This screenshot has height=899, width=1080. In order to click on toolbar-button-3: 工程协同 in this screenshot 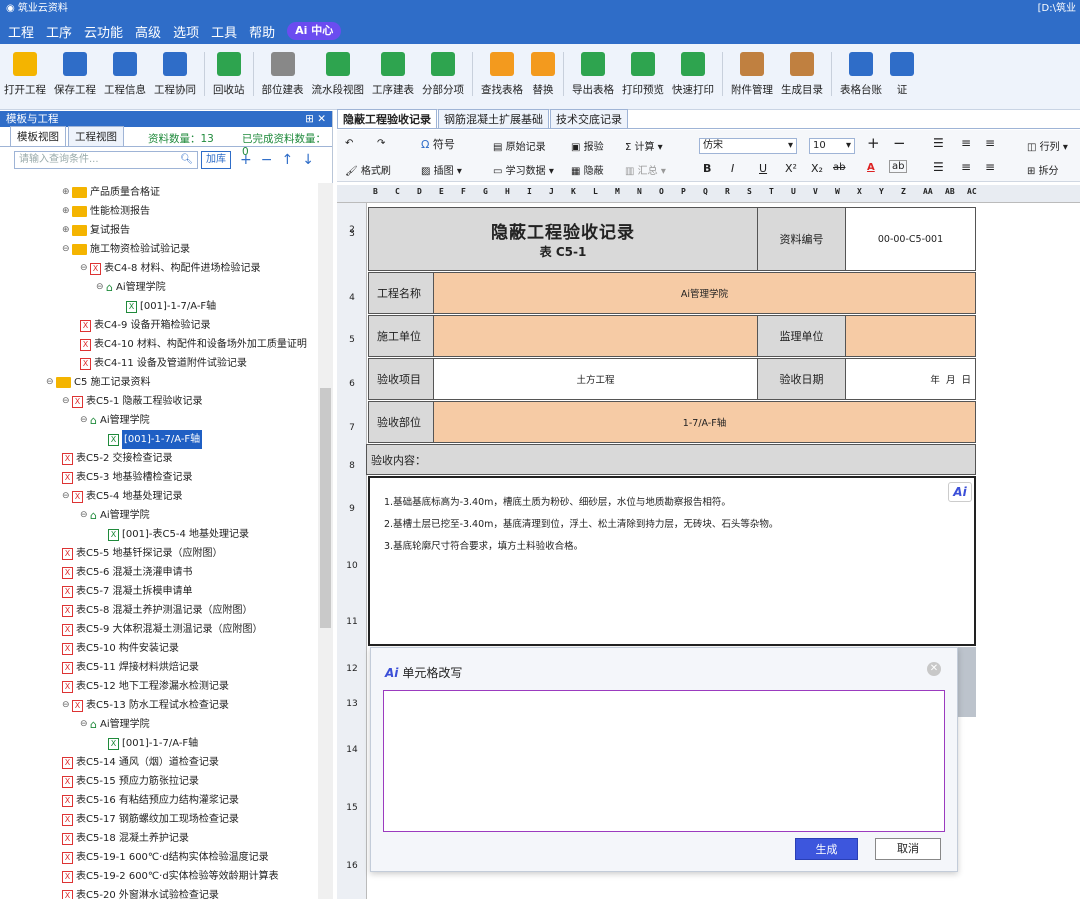, I will do `click(175, 74)`.